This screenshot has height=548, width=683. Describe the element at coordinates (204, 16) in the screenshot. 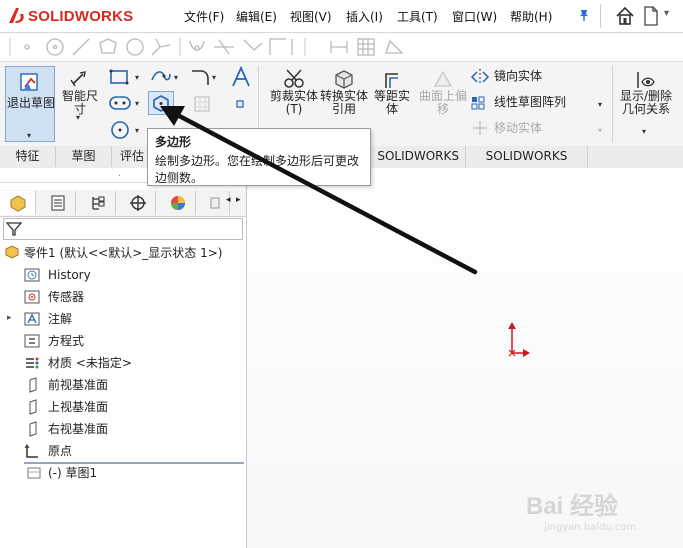

I see `menu-file: 文件(F)` at that location.